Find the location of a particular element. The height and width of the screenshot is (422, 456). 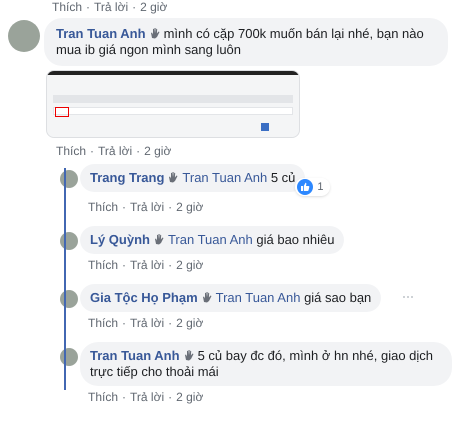

attached-image-placeholder is located at coordinates (173, 104).